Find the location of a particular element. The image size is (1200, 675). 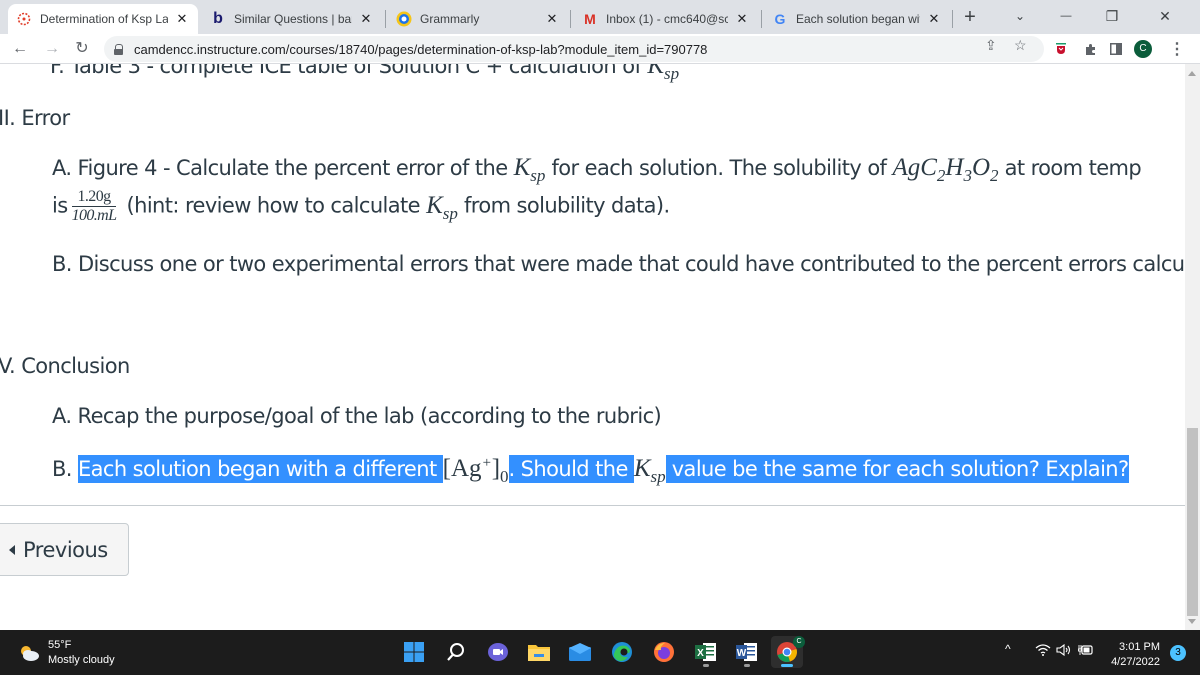

weather-widget: 55°F Mostly cloudy is located at coordinates (66, 653).